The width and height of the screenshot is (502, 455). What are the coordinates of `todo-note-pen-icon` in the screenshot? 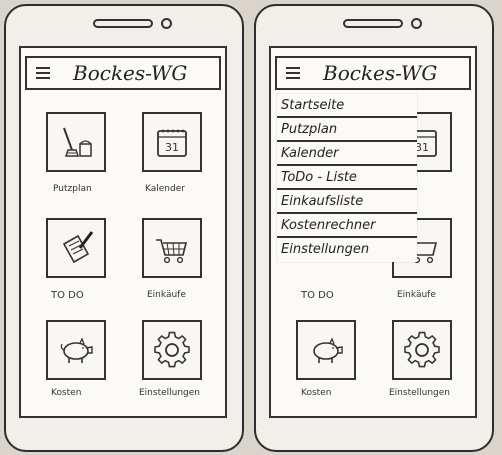 It's located at (78, 247).